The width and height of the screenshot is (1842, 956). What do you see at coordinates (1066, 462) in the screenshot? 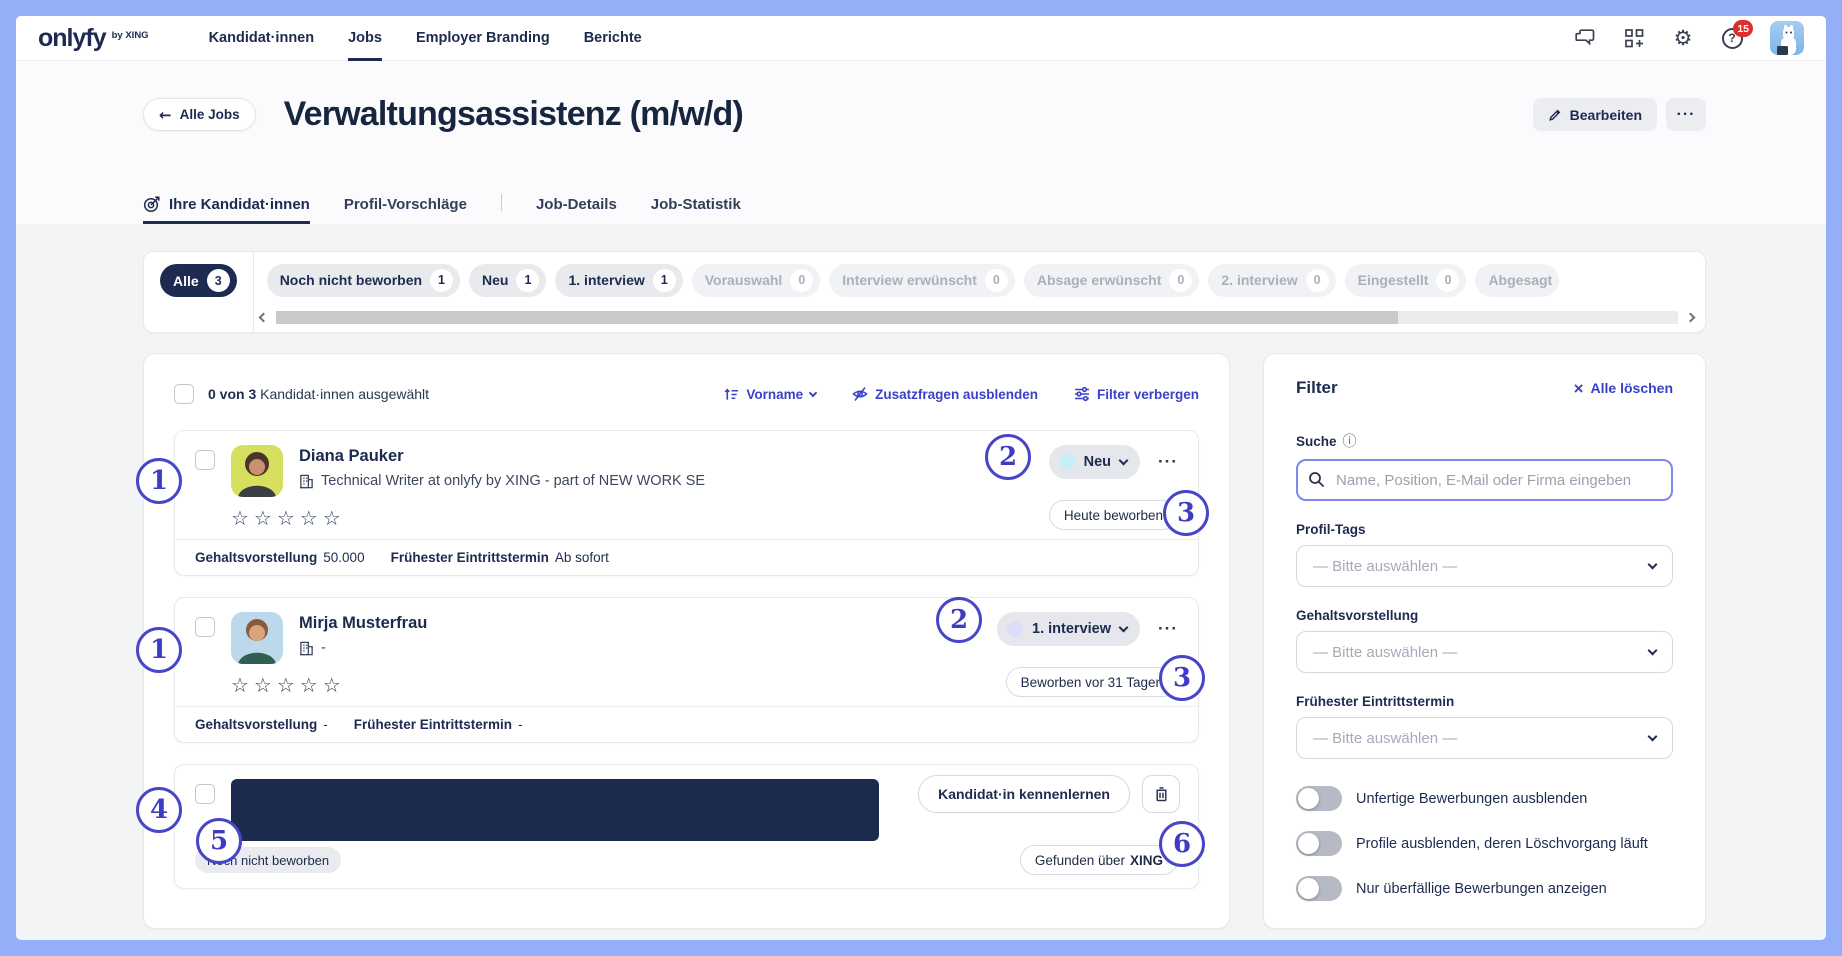
I see `status-dot` at bounding box center [1066, 462].